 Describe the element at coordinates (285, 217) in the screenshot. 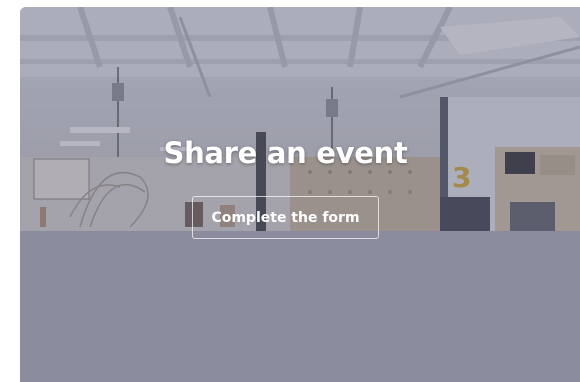

I see `complete-form-button: Complete the form` at that location.